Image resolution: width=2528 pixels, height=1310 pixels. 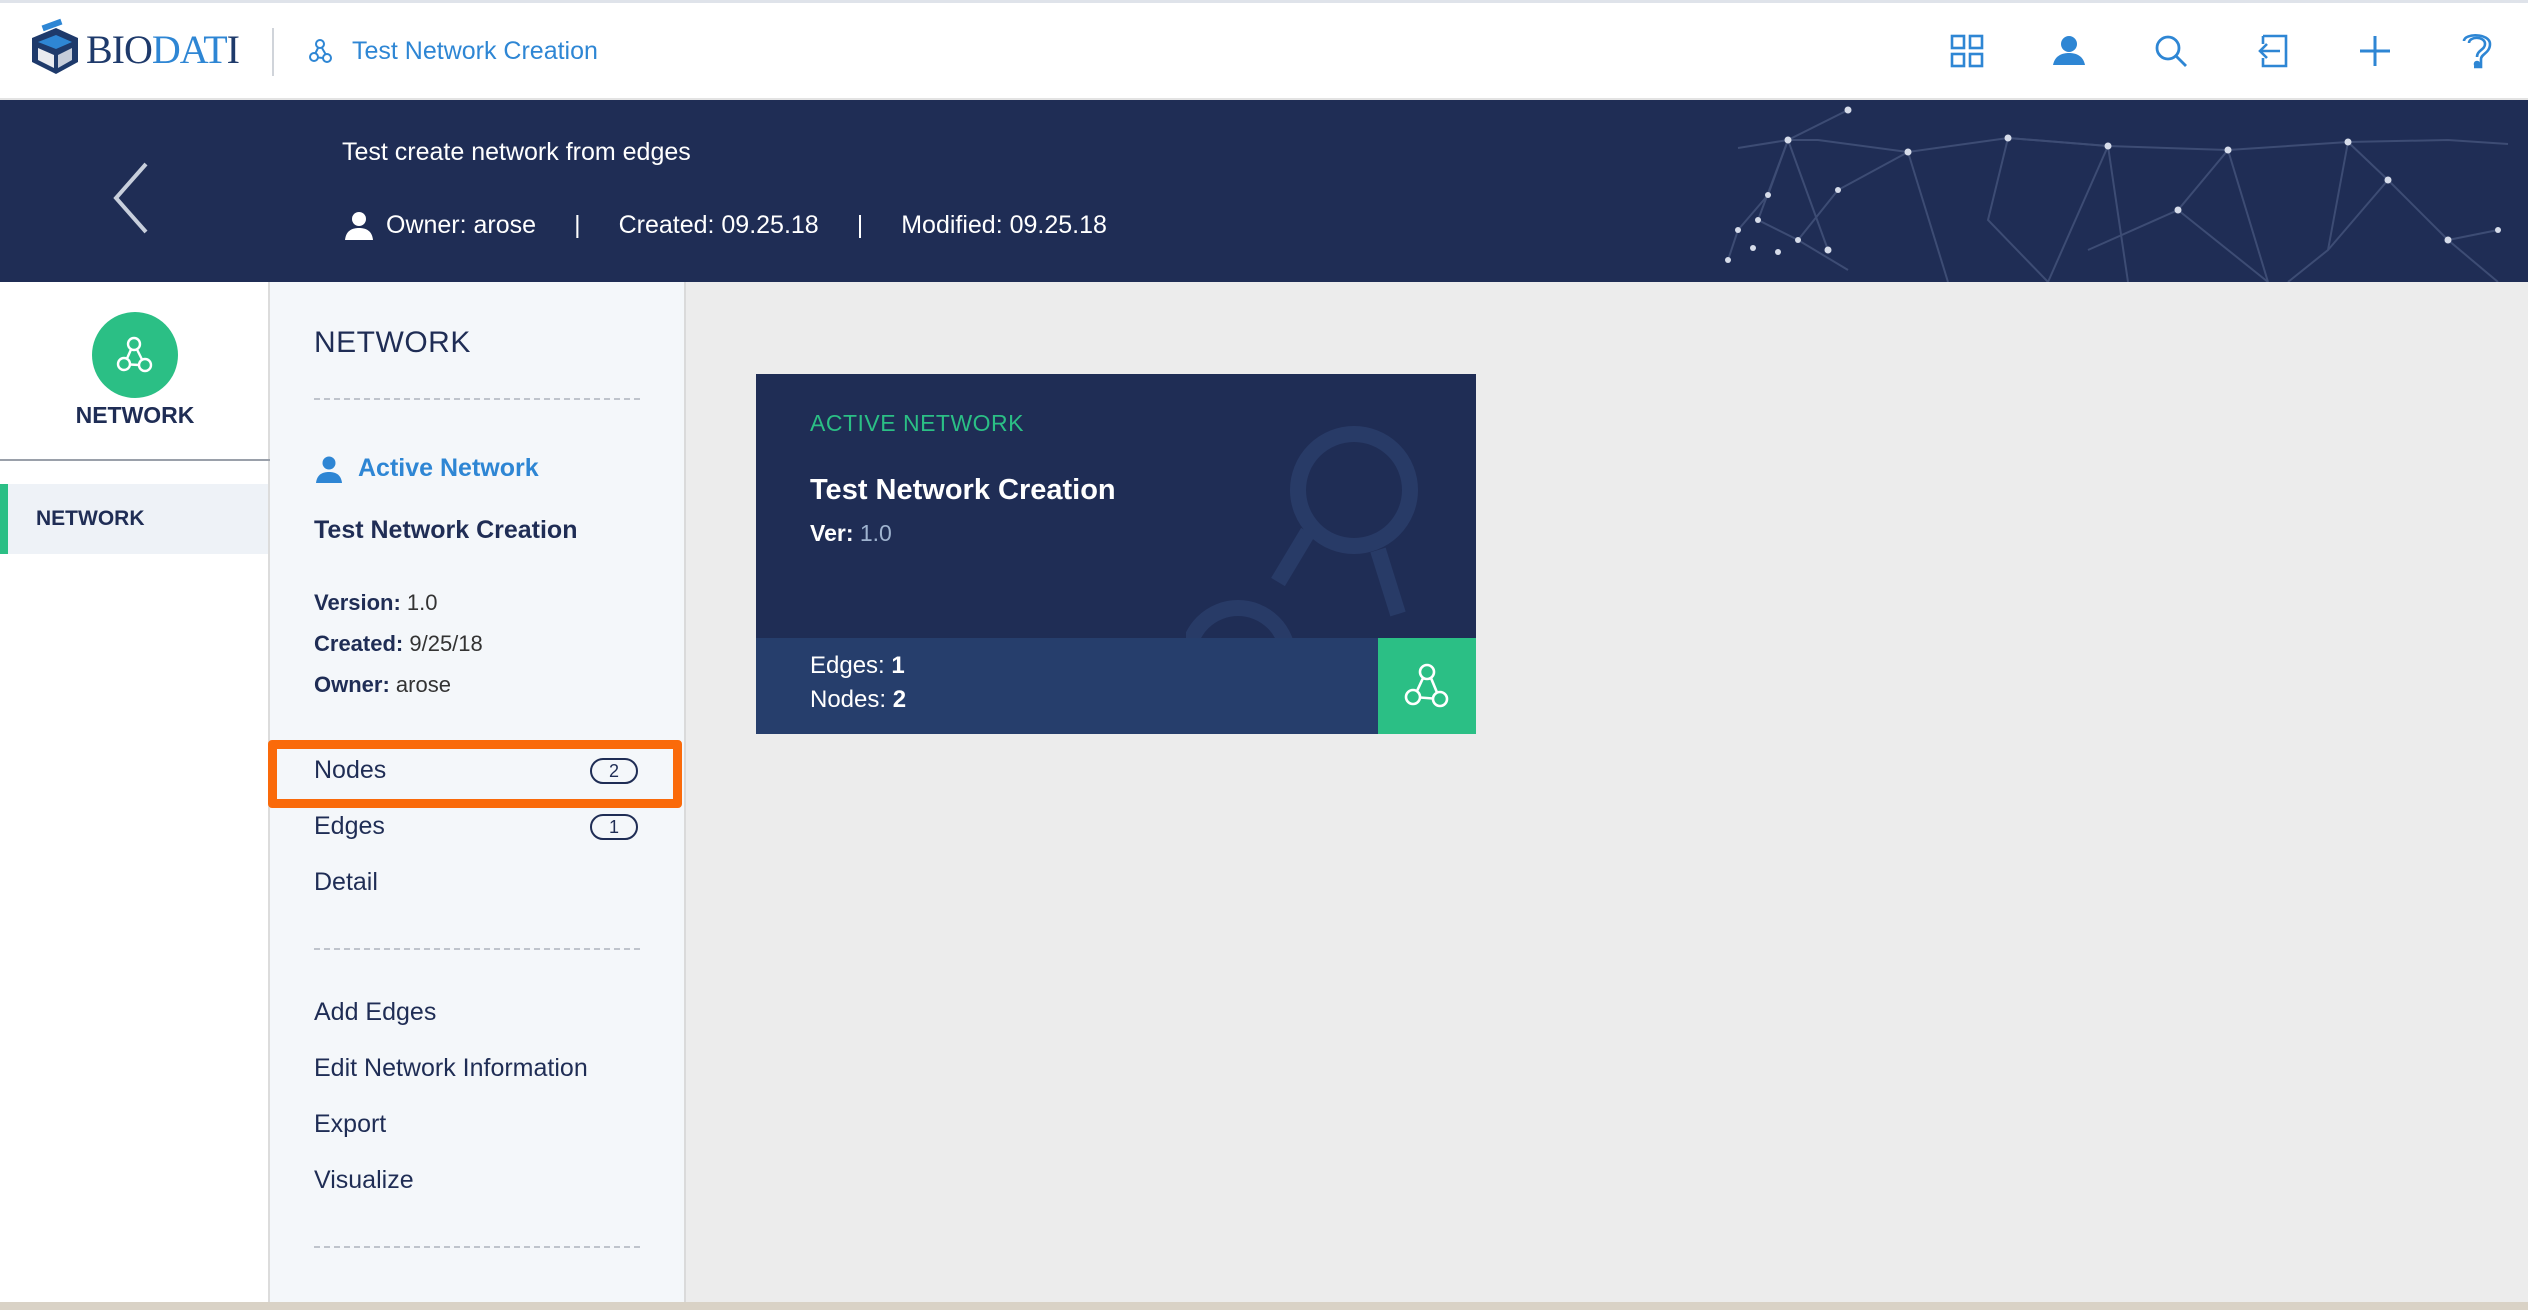 What do you see at coordinates (718, 224) in the screenshot?
I see `created-text: Created: 09.25.18` at bounding box center [718, 224].